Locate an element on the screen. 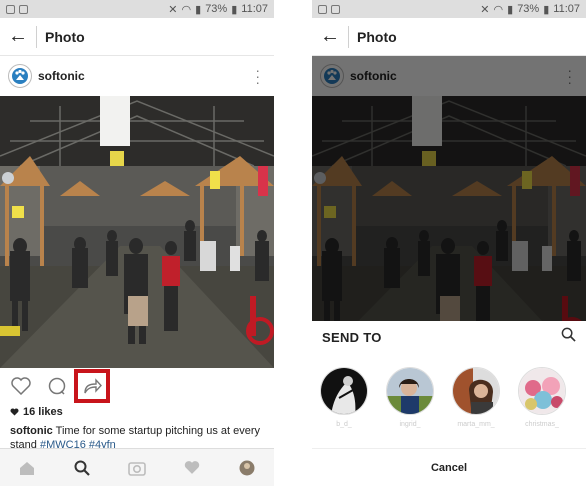  contact-item: b_d_ is located at coordinates (344, 405).